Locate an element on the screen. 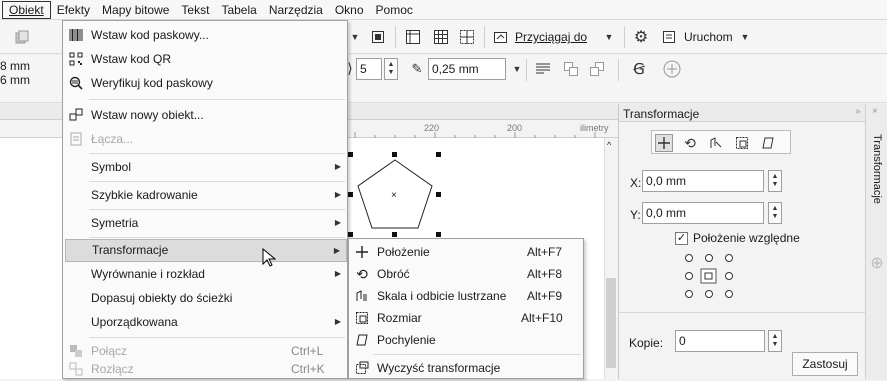 The height and width of the screenshot is (381, 887). verify-barcode-icon is located at coordinates (76, 83).